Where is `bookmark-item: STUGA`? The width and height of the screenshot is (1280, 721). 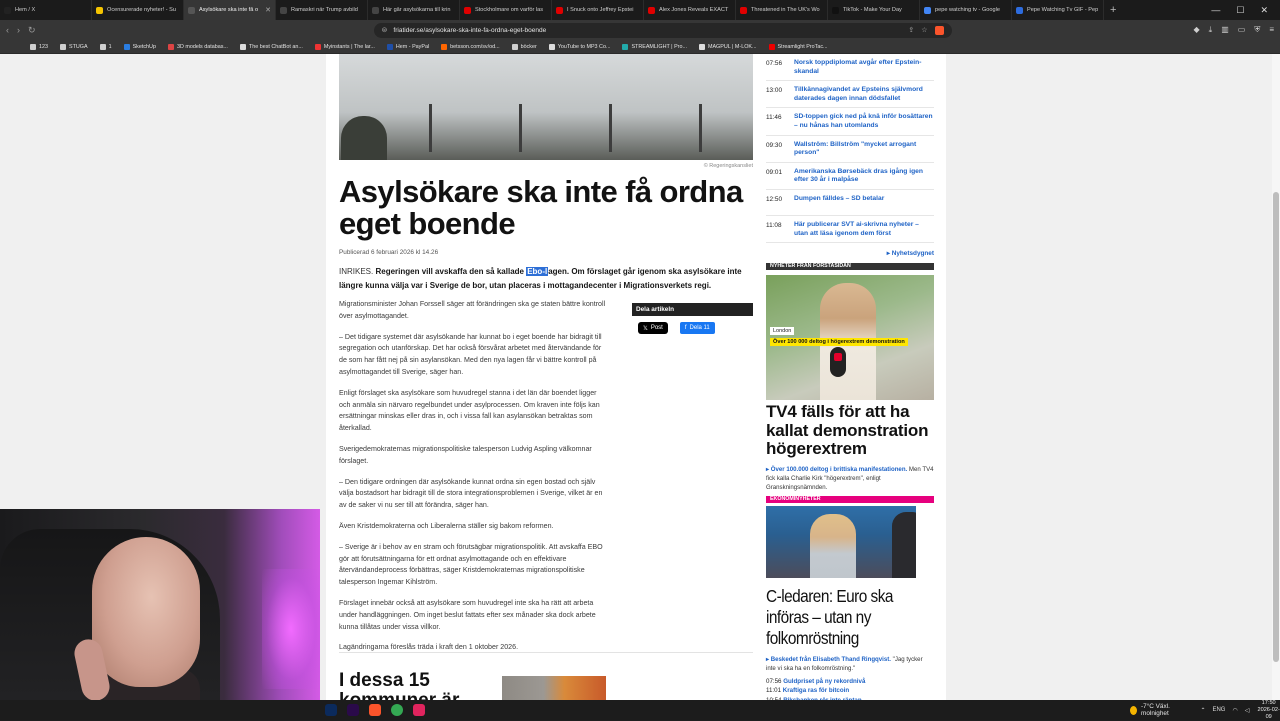 bookmark-item: STUGA is located at coordinates (74, 46).